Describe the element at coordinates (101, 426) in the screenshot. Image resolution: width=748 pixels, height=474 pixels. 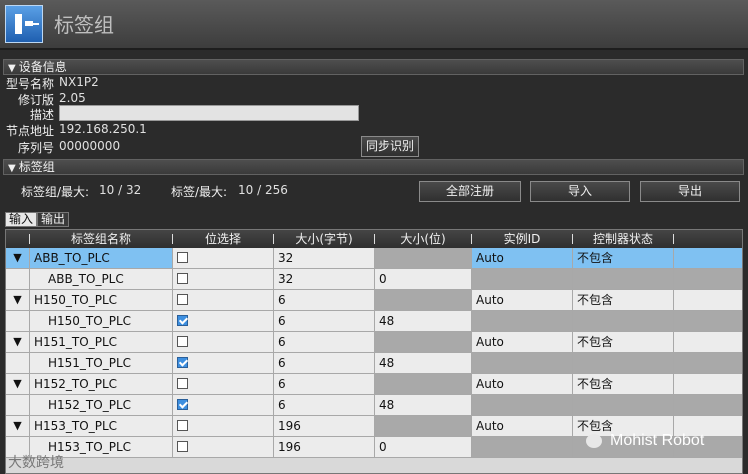
I see `tag-group-name: H153_TO_PLC` at that location.